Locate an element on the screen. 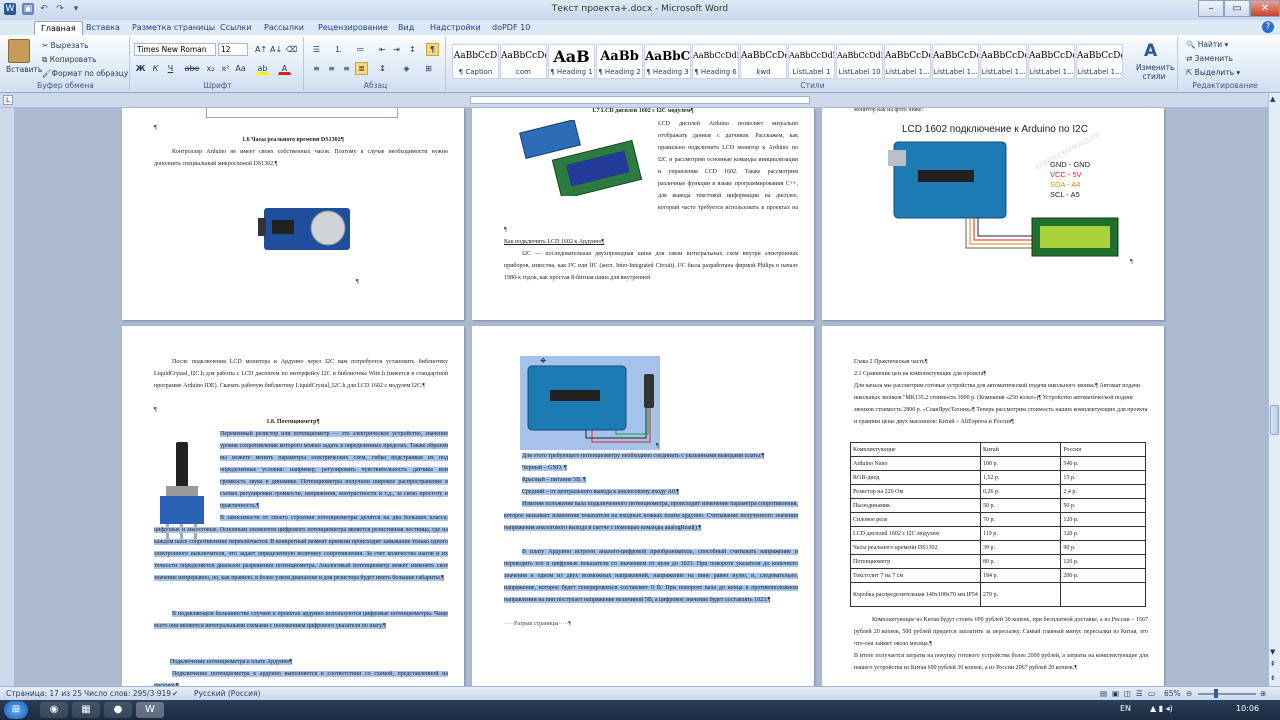 The height and width of the screenshot is (720, 1280). zoom-slider is located at coordinates (1227, 694).